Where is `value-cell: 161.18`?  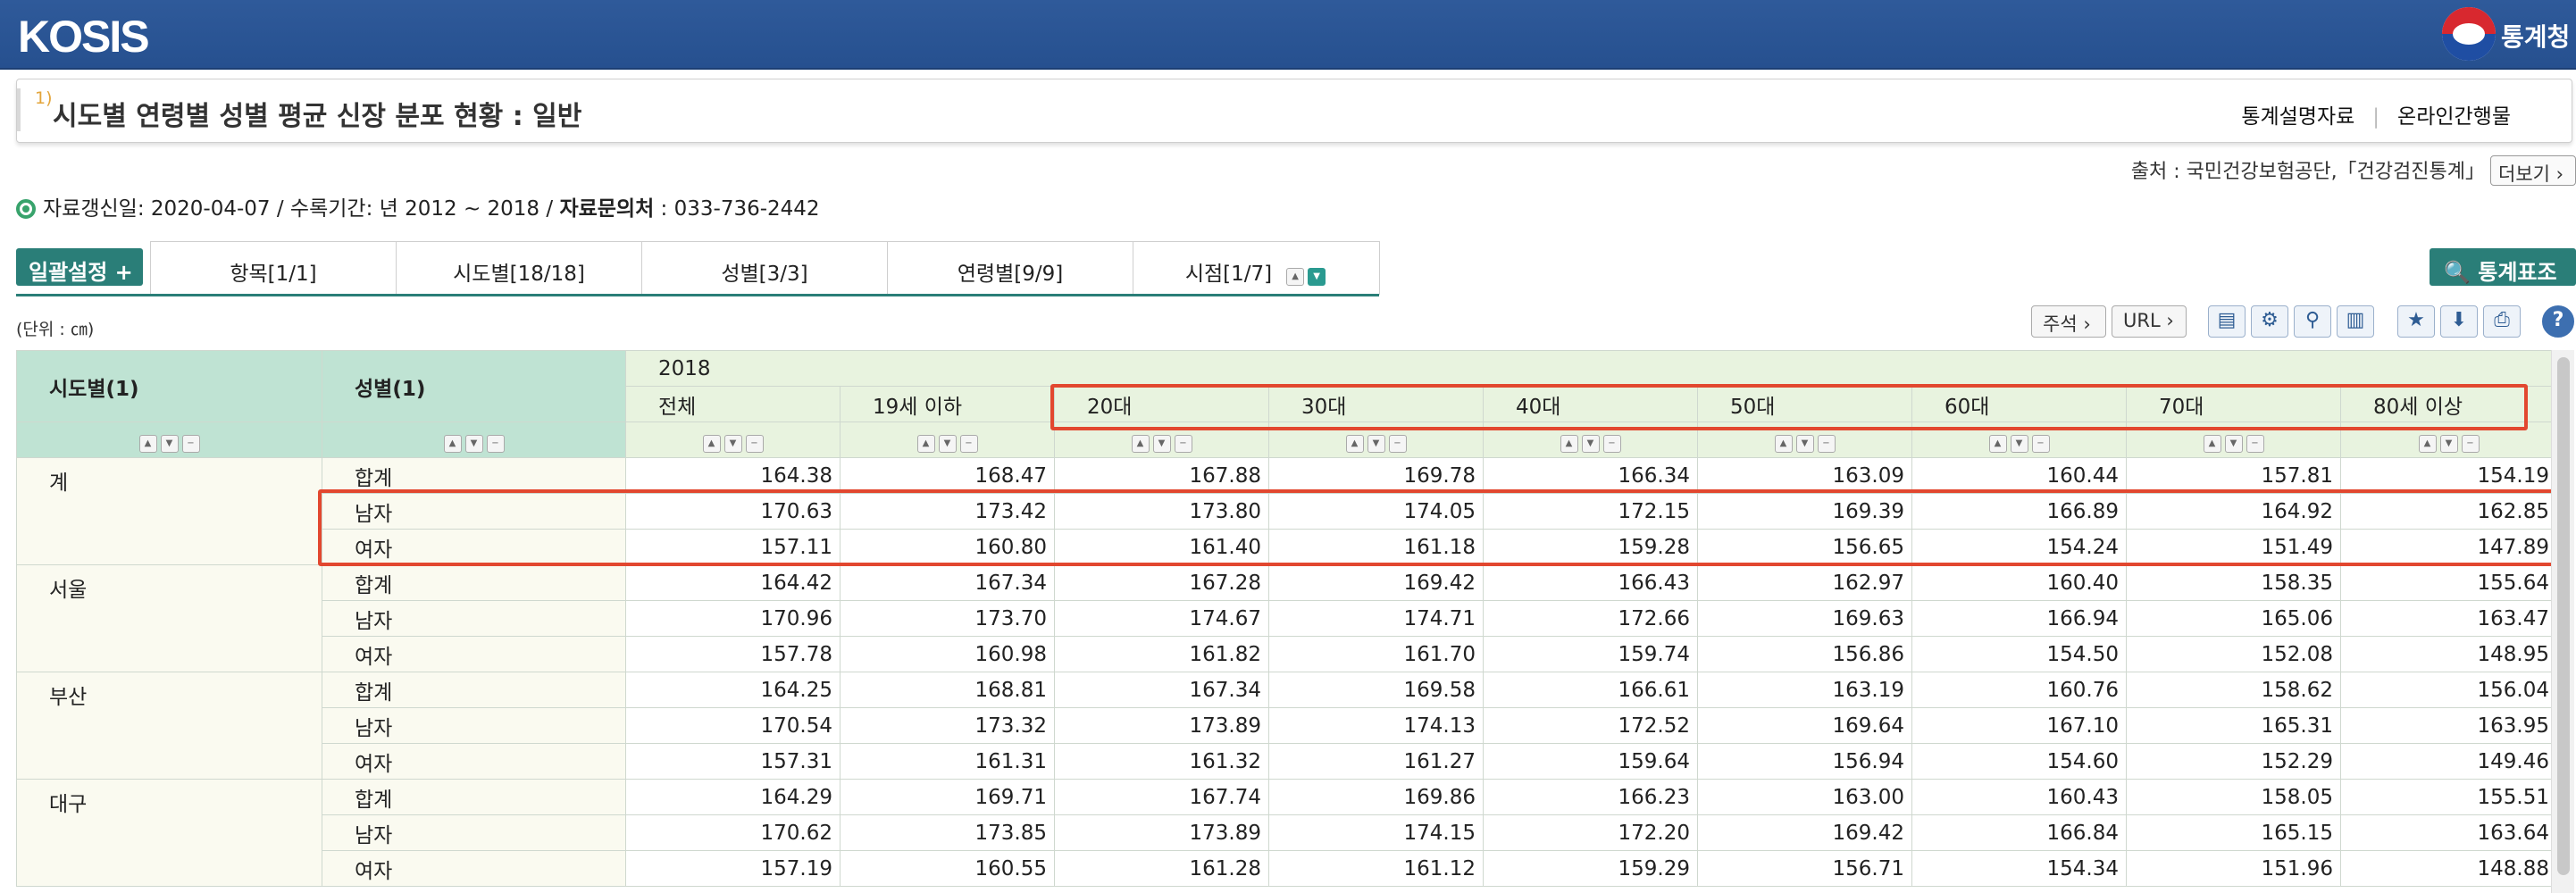 value-cell: 161.18 is located at coordinates (1376, 547).